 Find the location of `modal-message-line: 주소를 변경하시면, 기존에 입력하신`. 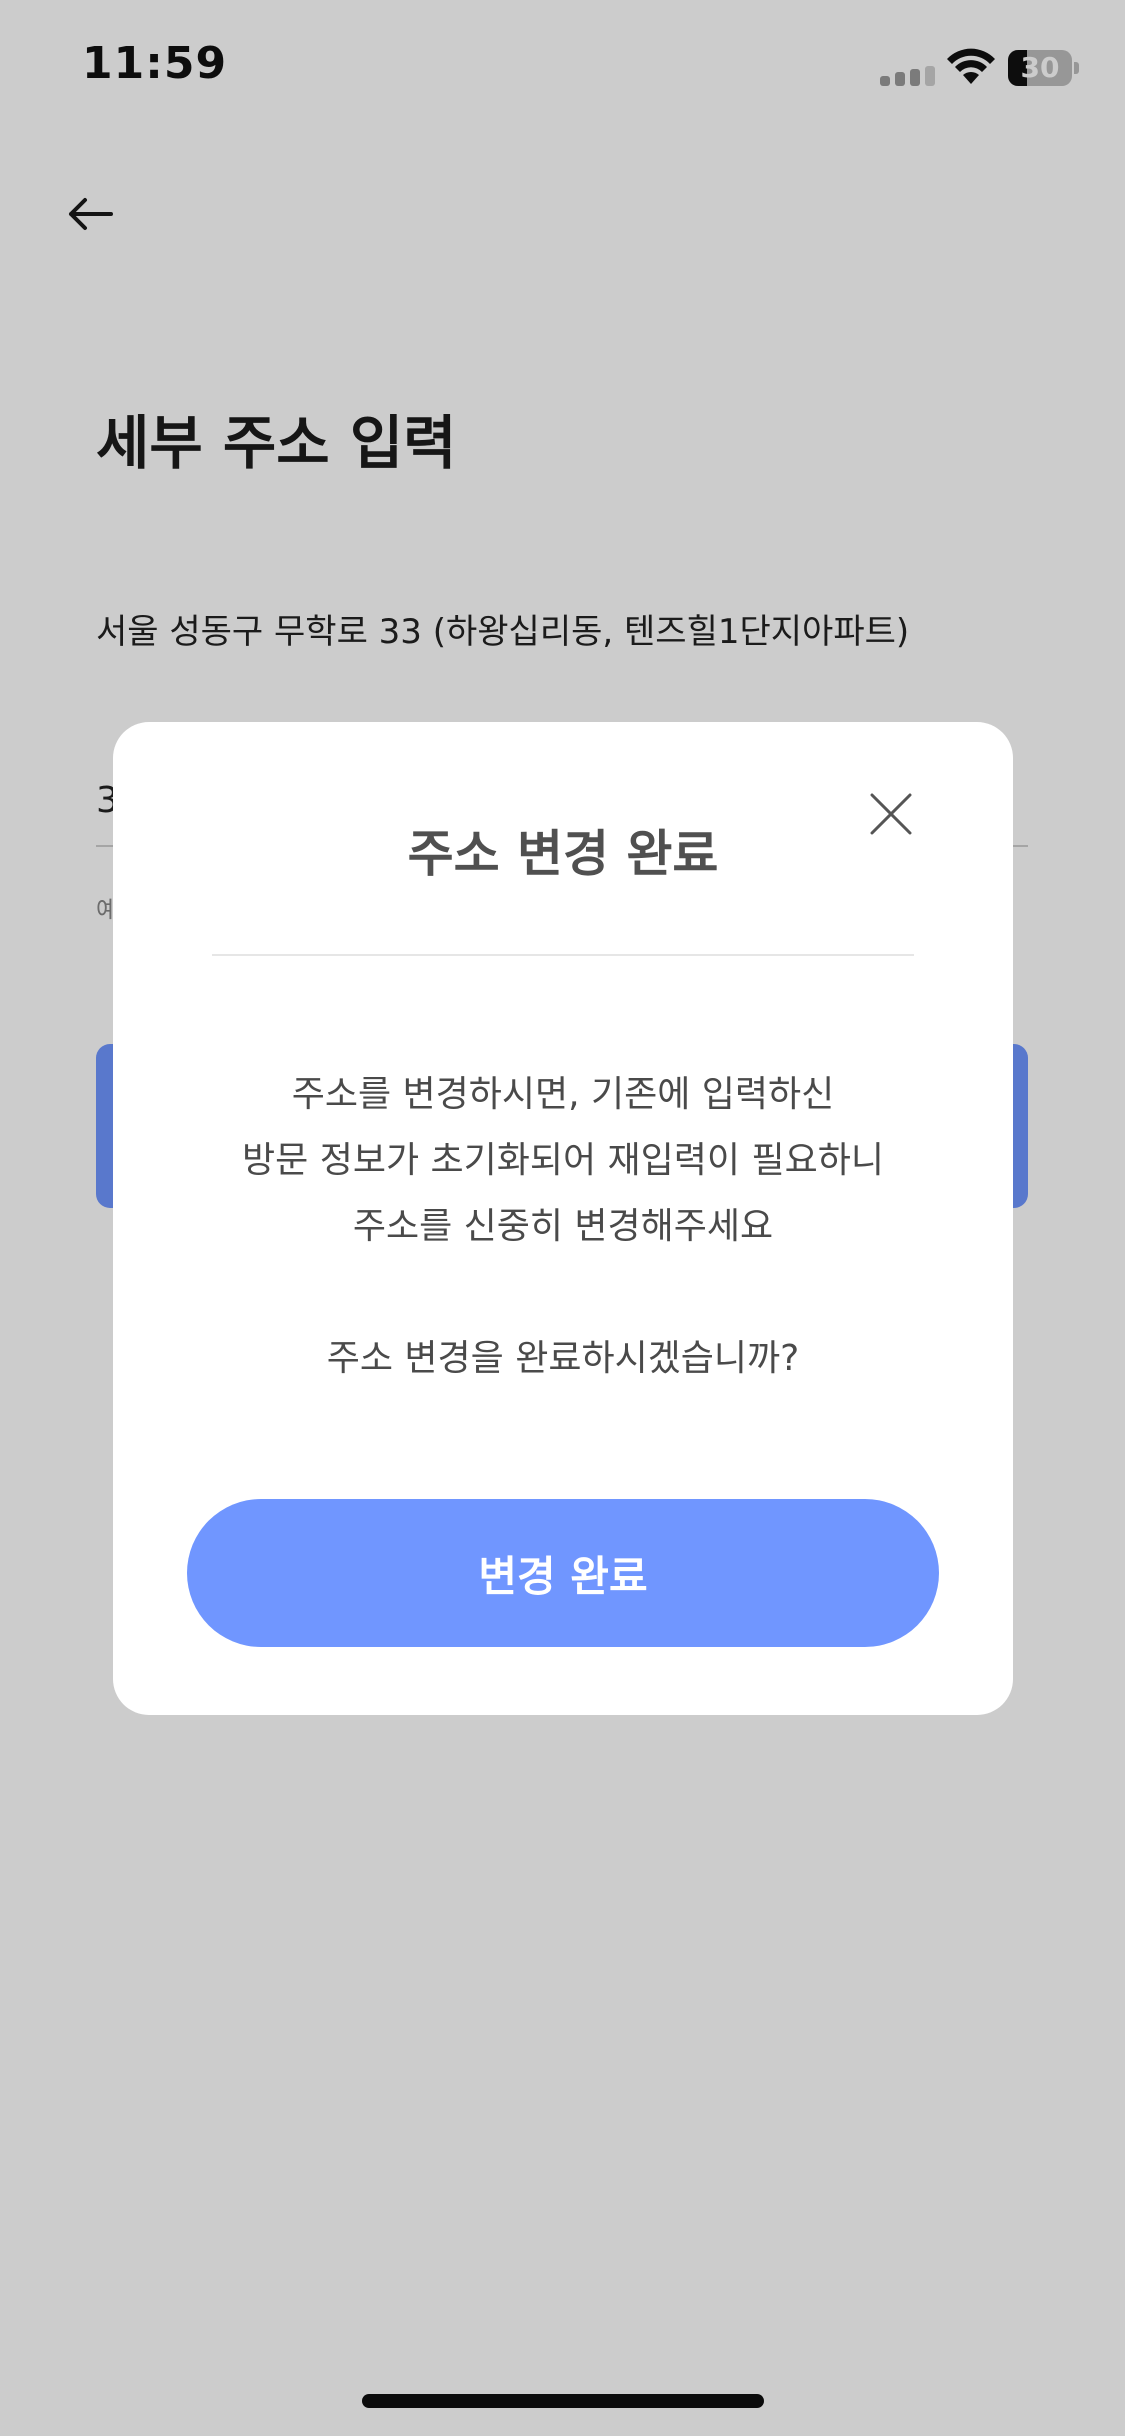

modal-message-line: 주소를 변경하시면, 기존에 입력하신 is located at coordinates (563, 1094).